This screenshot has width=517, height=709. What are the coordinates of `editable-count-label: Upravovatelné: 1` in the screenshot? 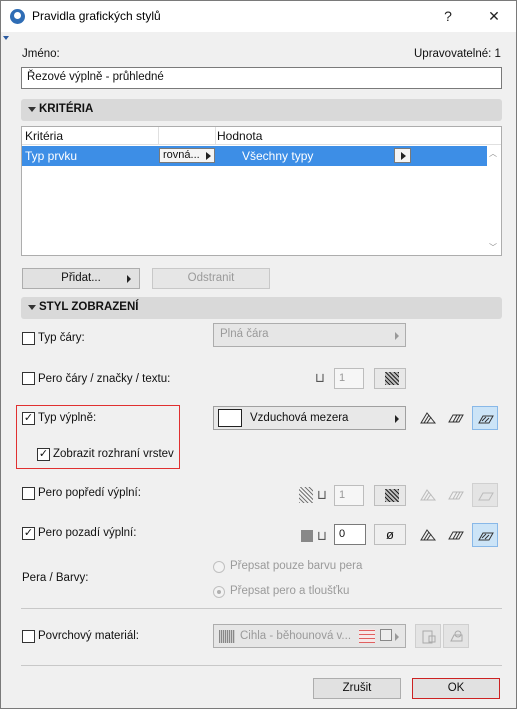 It's located at (457, 54).